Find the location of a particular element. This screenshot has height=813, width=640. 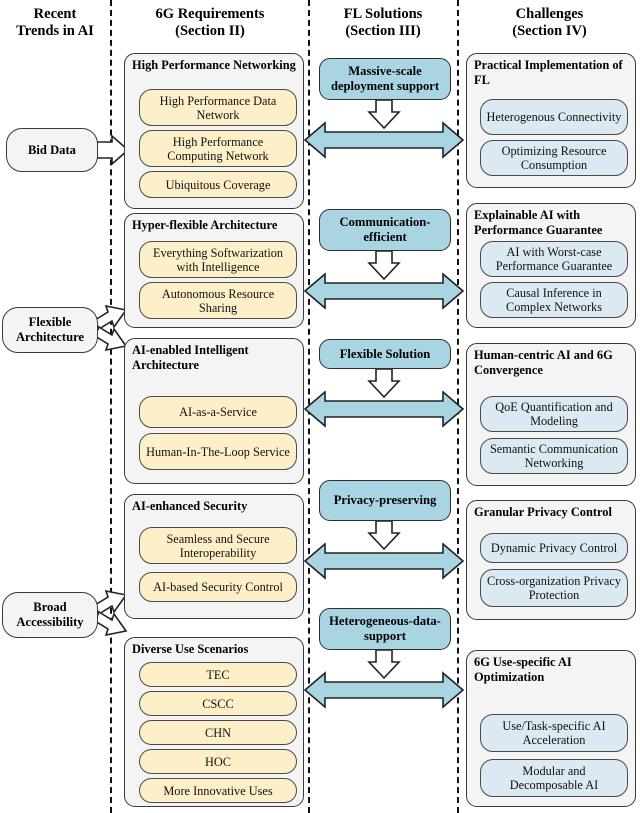

fl-solution-label: Communication-efficient is located at coordinates (385, 229).